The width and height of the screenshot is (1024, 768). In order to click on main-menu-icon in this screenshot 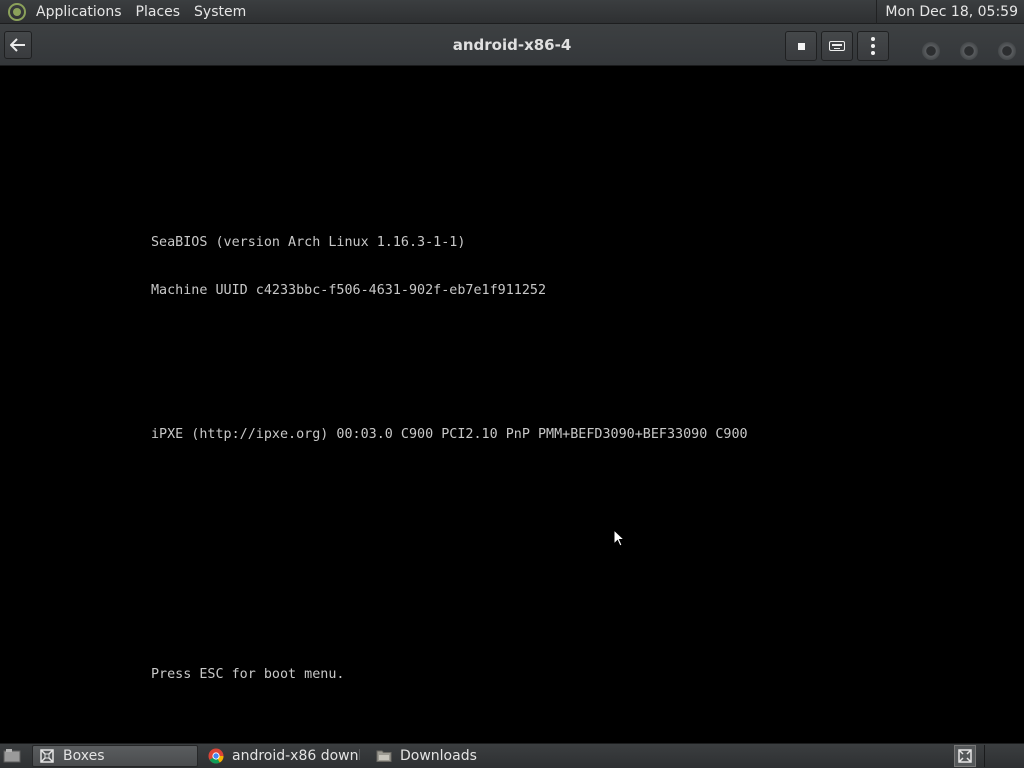, I will do `click(17, 12)`.